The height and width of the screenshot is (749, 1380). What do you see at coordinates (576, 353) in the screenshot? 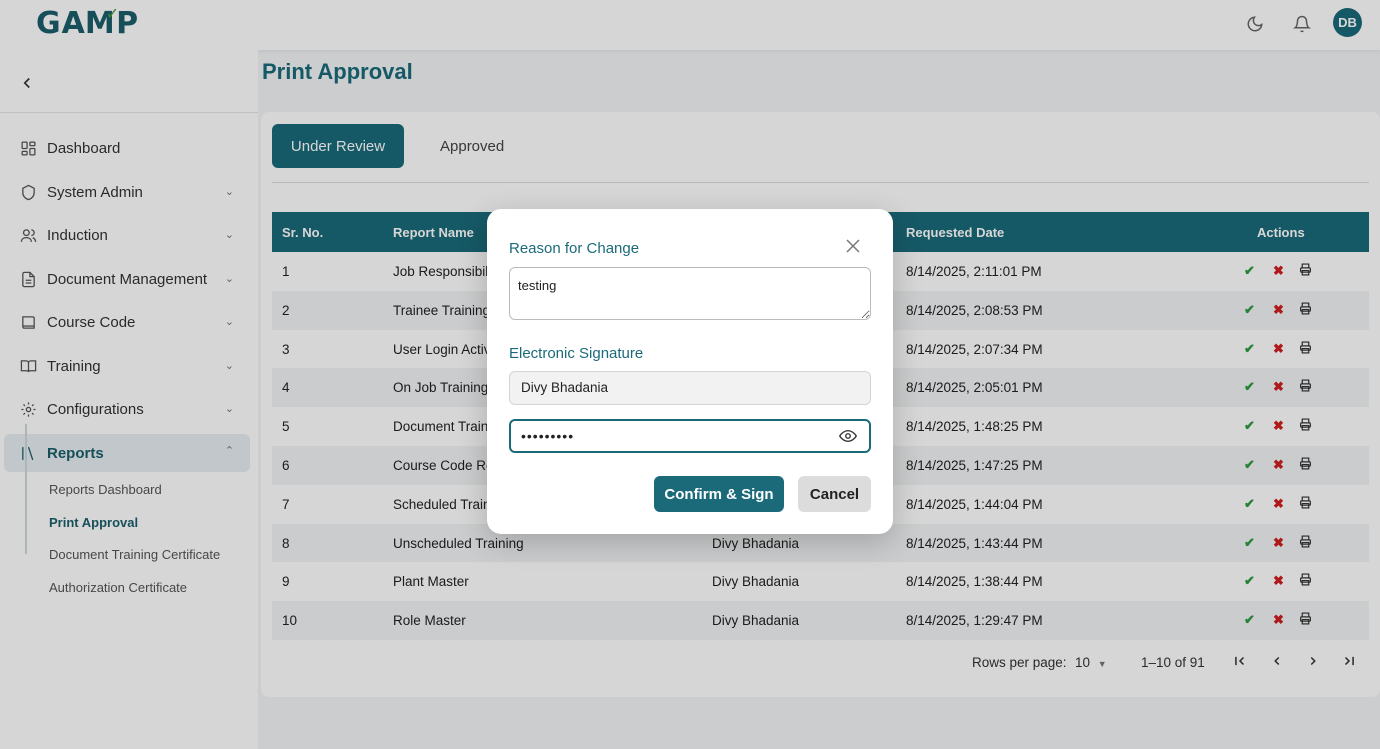
I see `signature-label: Electronic Signature` at bounding box center [576, 353].